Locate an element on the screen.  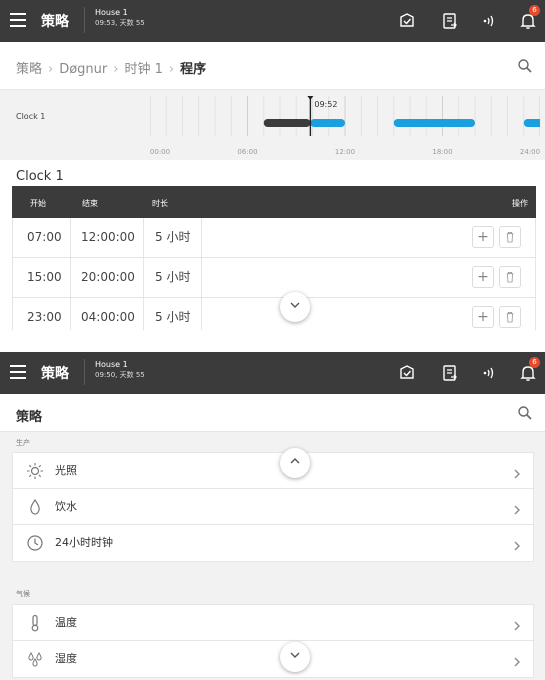
cell-start: 15:00 is located at coordinates (44, 277).